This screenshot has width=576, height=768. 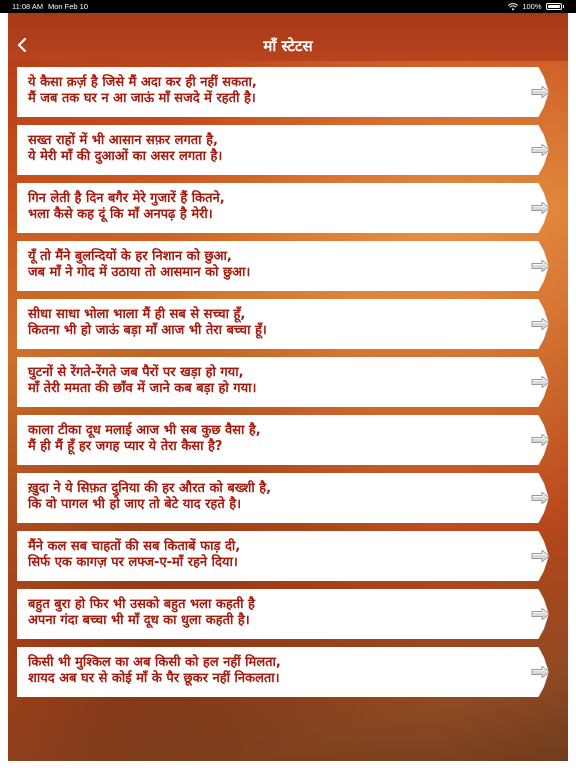 I want to click on status-line-1: सख्त राहों में भी आसान सफ़र लगता है,, so click(x=123, y=140).